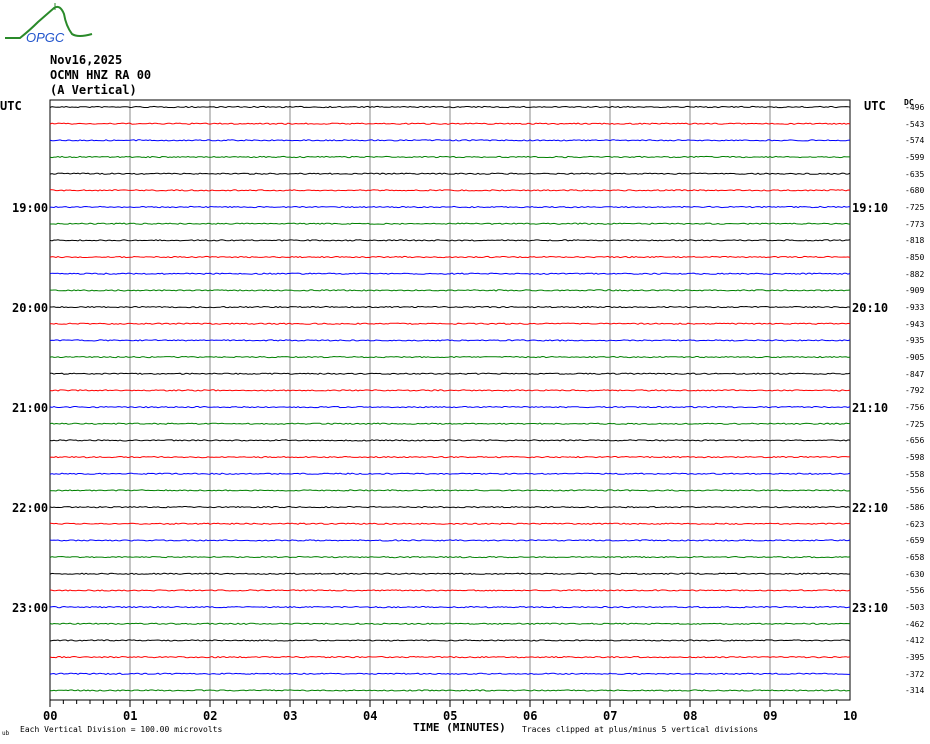 This screenshot has width=930, height=744. What do you see at coordinates (210, 716) in the screenshot?
I see `x-tick-label: 02` at bounding box center [210, 716].